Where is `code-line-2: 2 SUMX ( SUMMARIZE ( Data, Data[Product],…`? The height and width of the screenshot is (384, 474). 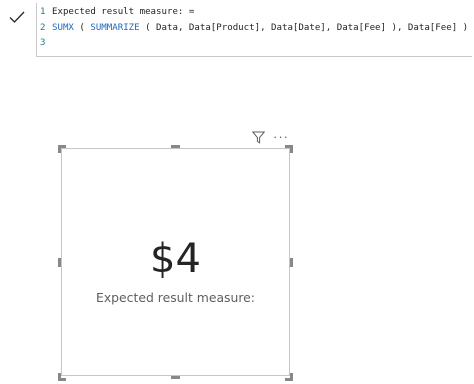 code-line-2: 2 SUMX ( SUMMARIZE ( Data, Data[Product],… is located at coordinates (252, 28).